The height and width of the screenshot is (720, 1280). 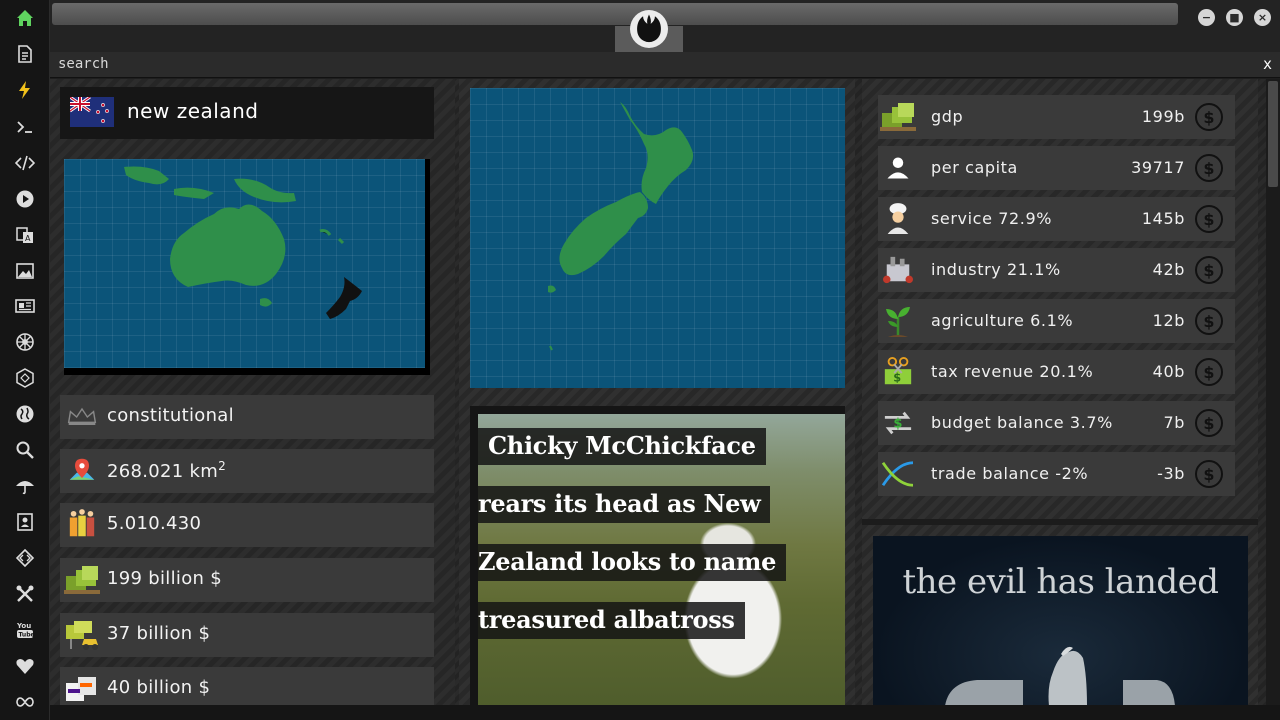 I want to click on area-row: 268.021 km2, so click(x=247, y=471).